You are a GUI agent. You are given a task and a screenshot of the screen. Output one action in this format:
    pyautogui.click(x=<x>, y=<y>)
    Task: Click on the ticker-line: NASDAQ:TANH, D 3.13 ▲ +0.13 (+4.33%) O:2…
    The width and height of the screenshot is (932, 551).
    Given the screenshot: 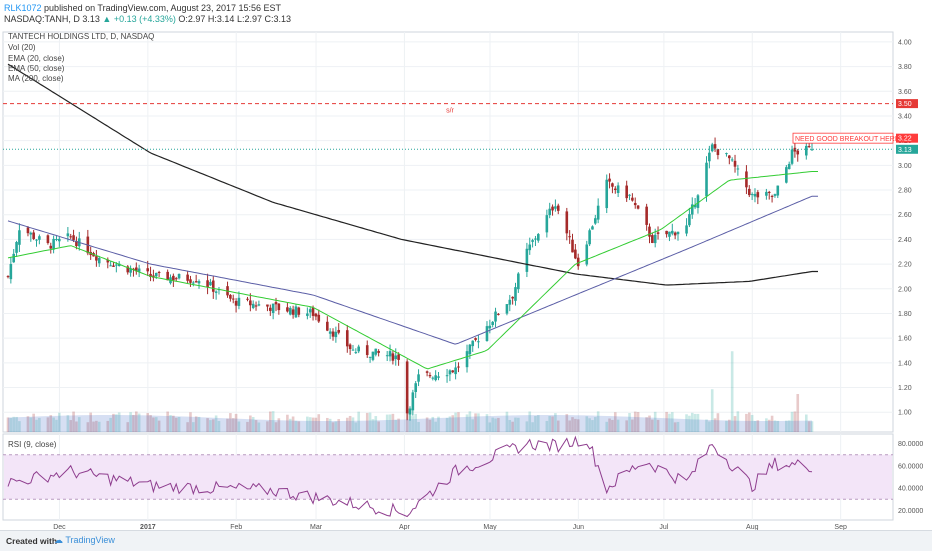 What is the action you would take?
    pyautogui.click(x=147, y=19)
    